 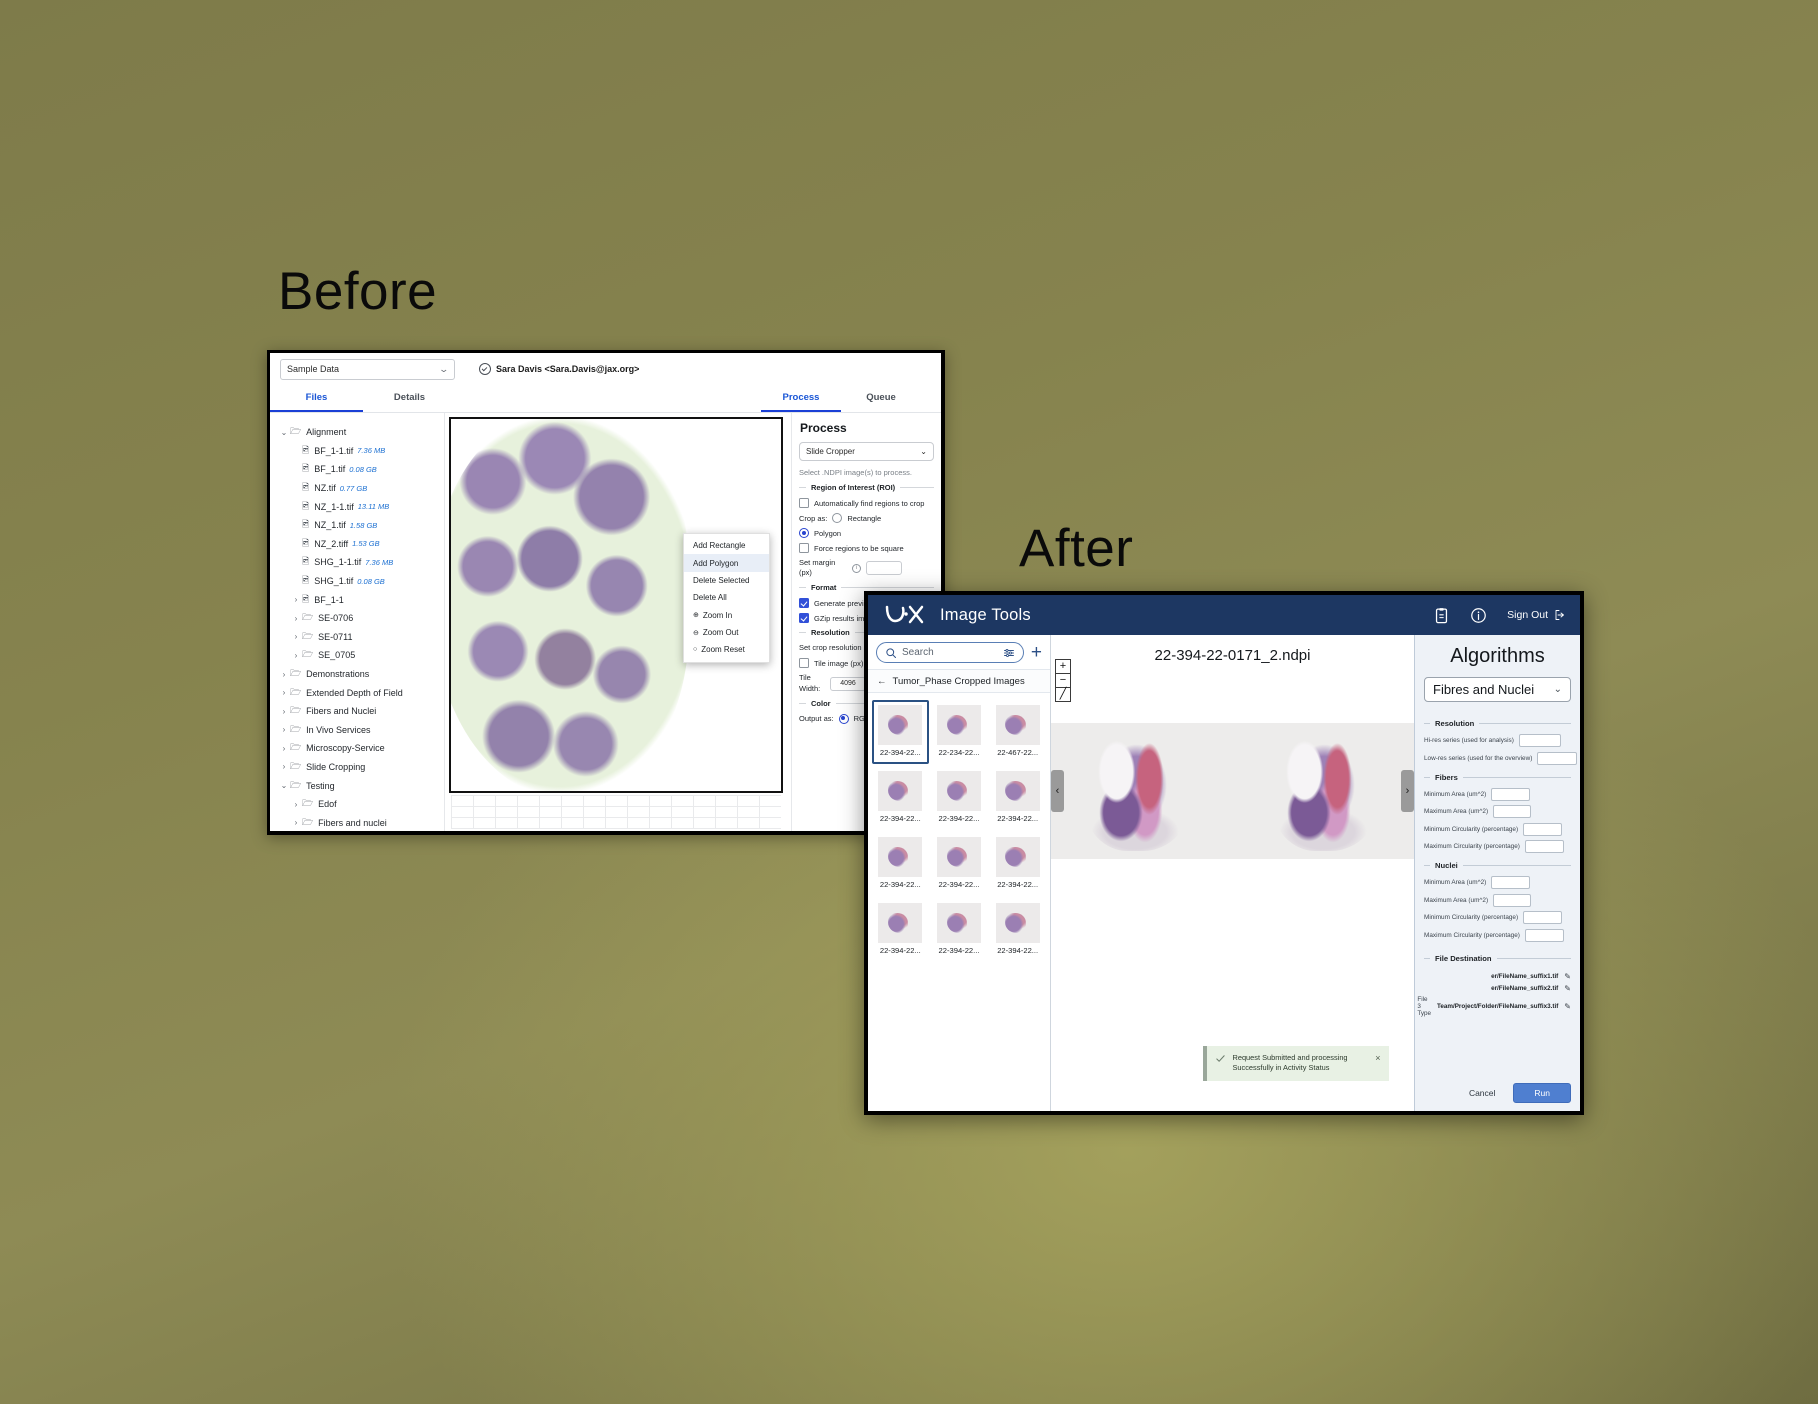 What do you see at coordinates (959, 681) in the screenshot?
I see `breadcrumb: ← Tumor_Phase Cropped Images` at bounding box center [959, 681].